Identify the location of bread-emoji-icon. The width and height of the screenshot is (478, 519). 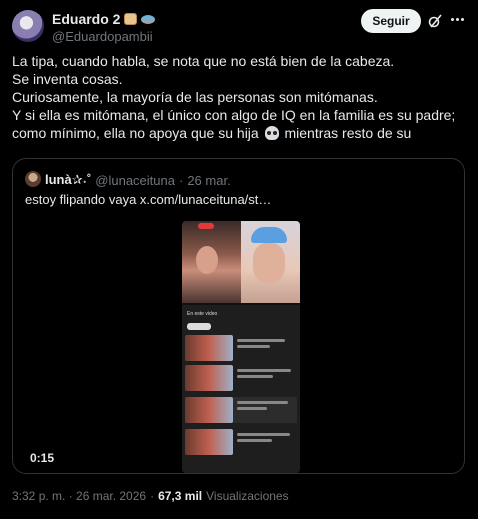
(131, 19).